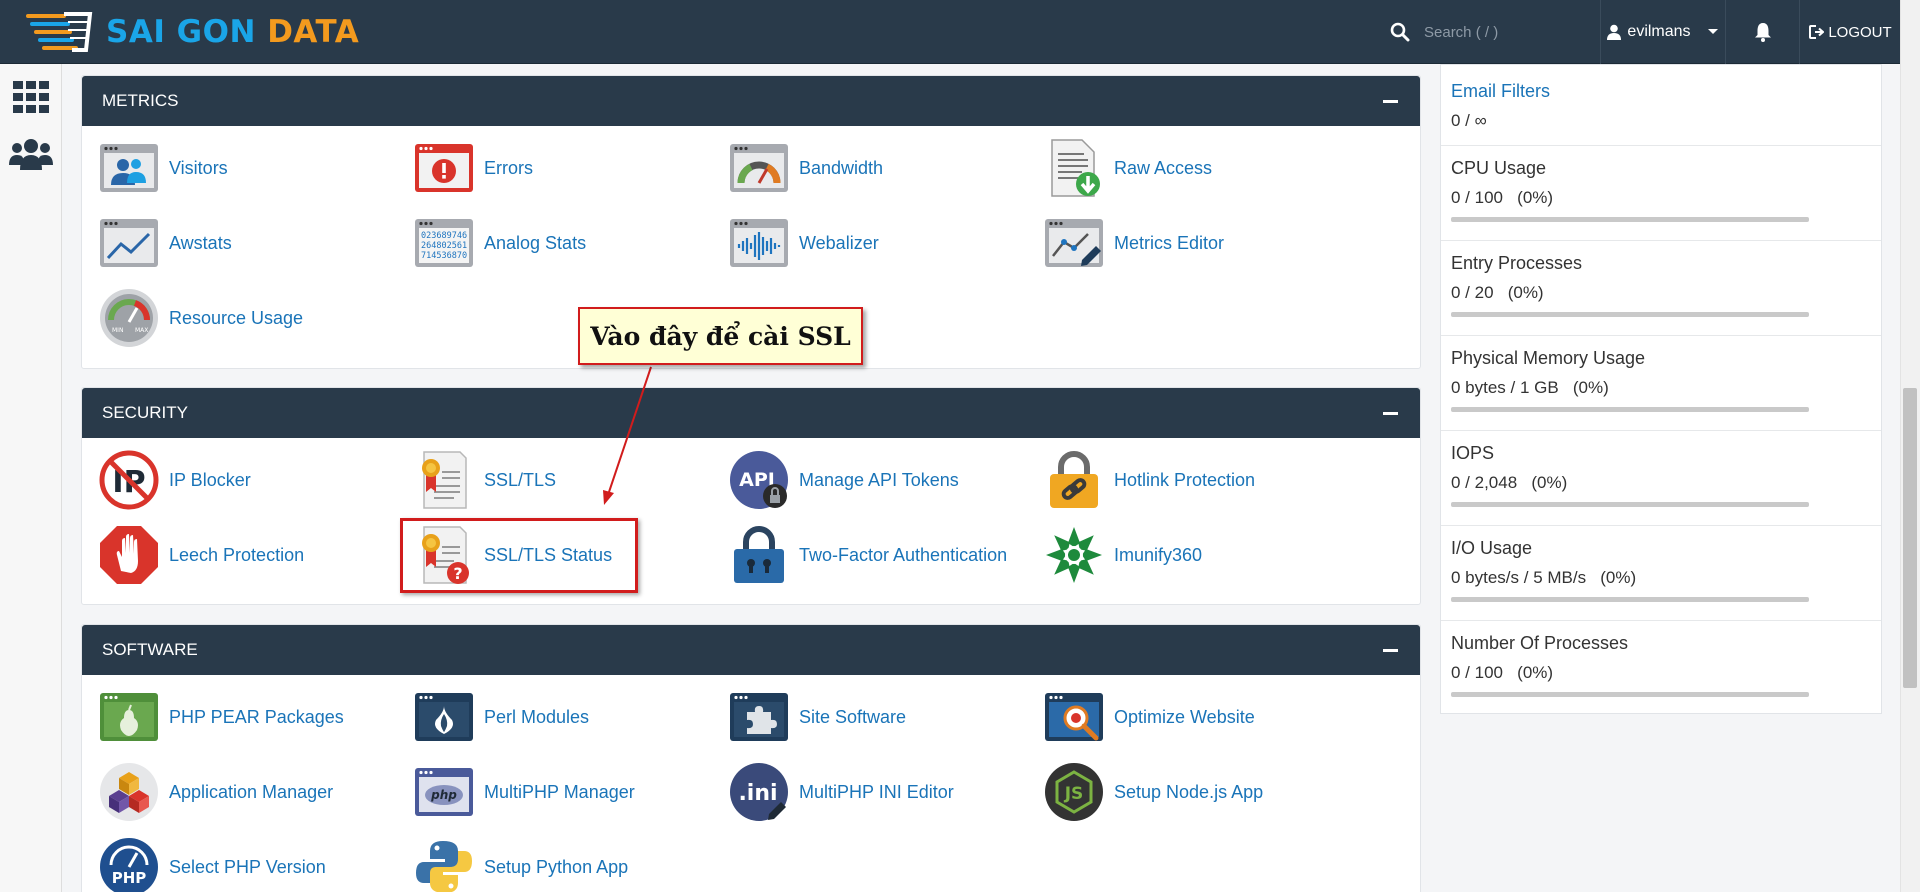 Image resolution: width=1920 pixels, height=892 pixels. I want to click on metrics-item-resource-usage: MIN MAX Resource Usage, so click(200, 318).